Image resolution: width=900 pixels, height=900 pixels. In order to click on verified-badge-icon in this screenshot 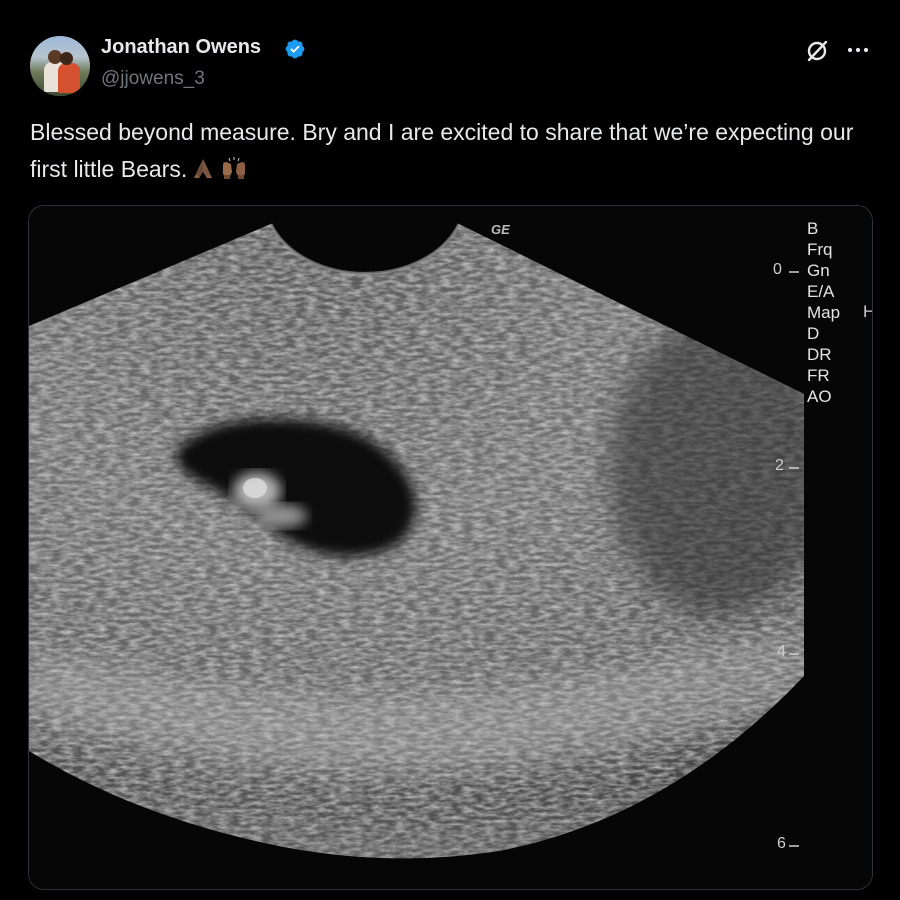, I will do `click(295, 49)`.